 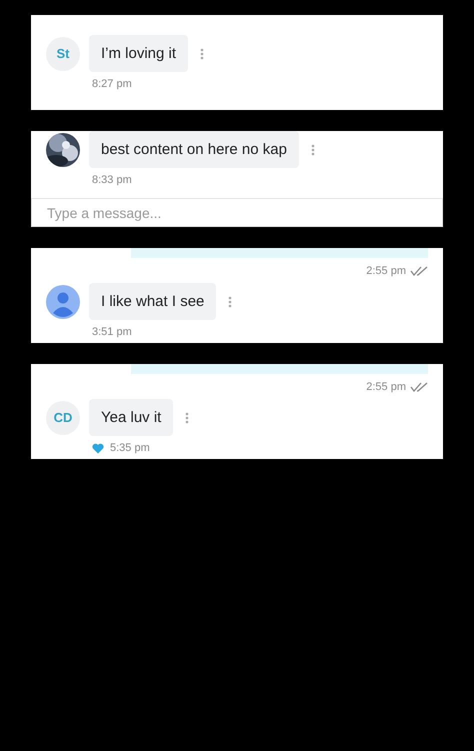 I want to click on message-time: 8:33 pm, so click(x=112, y=180).